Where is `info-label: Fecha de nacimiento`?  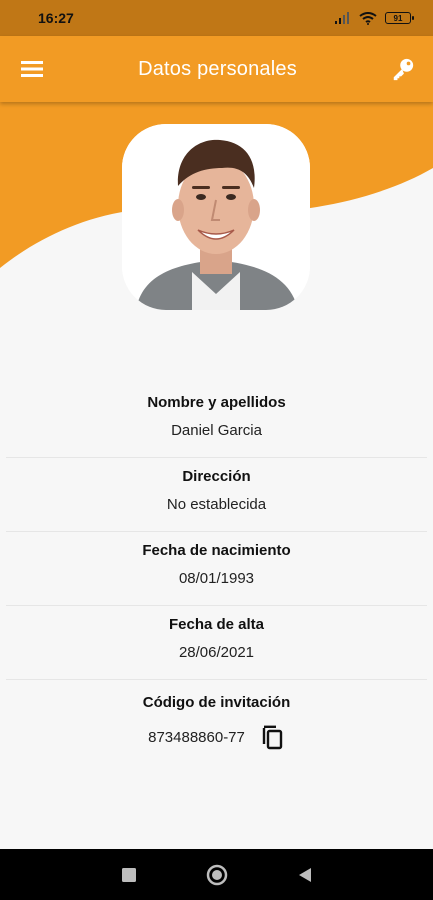
info-label: Fecha de nacimiento is located at coordinates (216, 550).